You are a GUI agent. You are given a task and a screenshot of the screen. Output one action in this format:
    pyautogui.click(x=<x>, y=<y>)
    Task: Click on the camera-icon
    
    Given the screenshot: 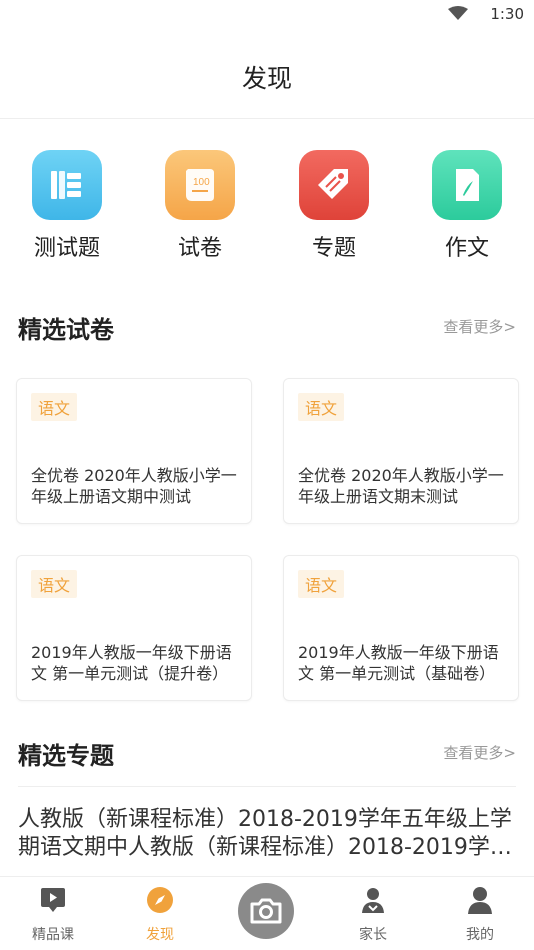 What is the action you would take?
    pyautogui.click(x=266, y=911)
    